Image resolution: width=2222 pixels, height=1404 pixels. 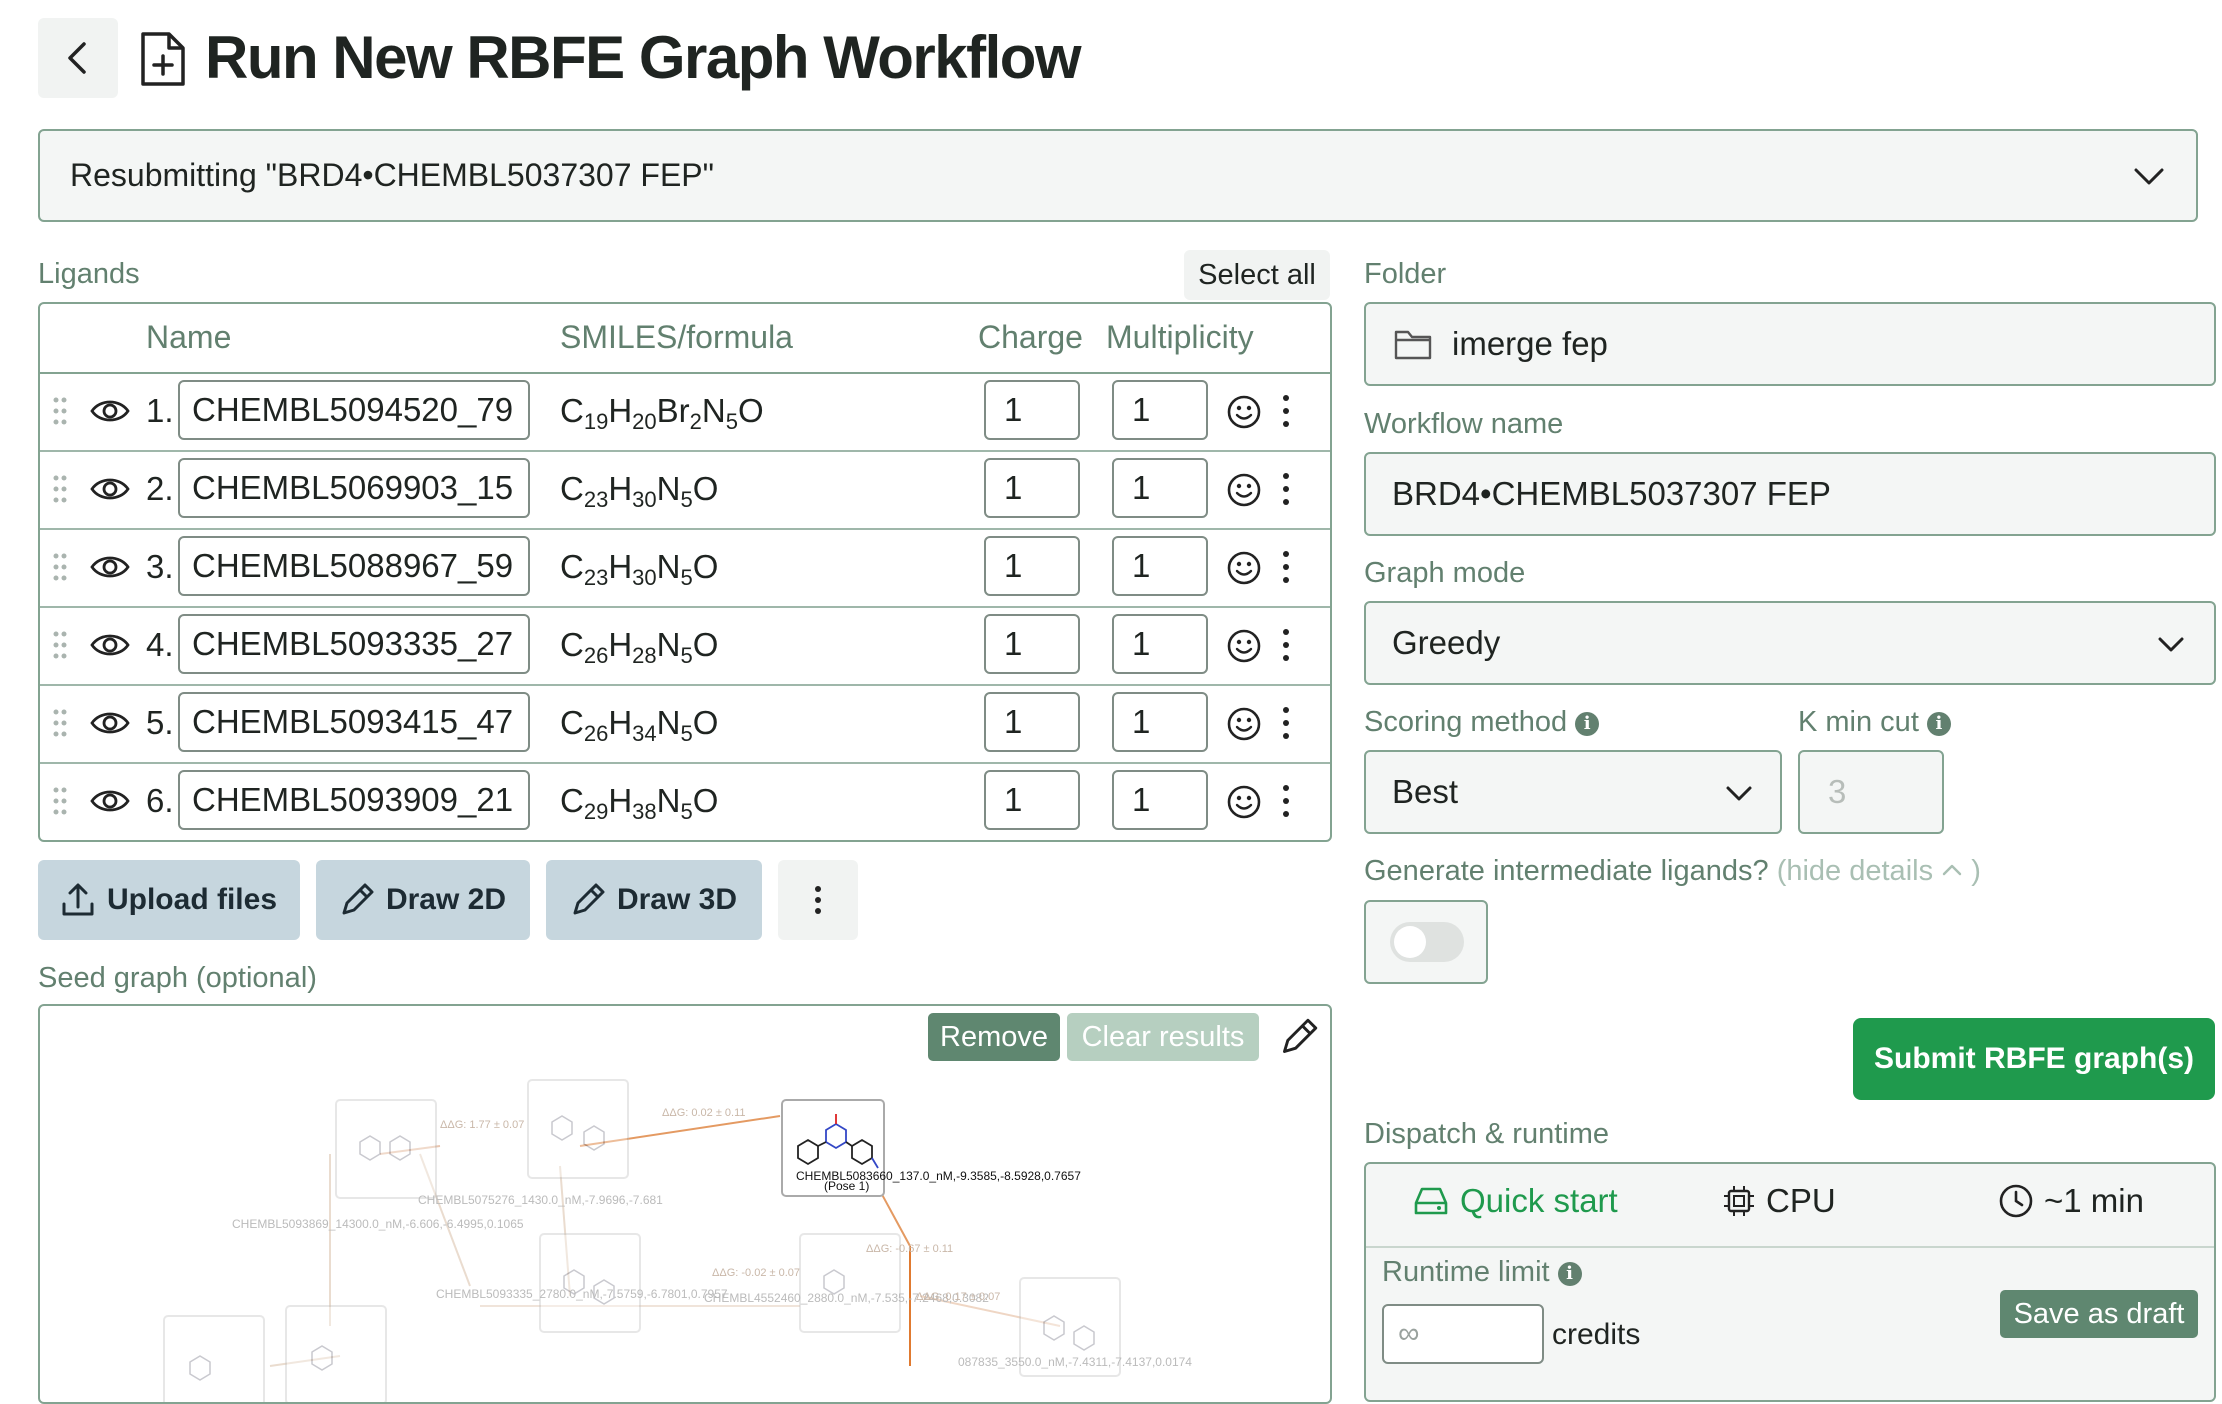 I want to click on graph-edge-label: ΔΔG: -0.67 ± 0.11, so click(x=909, y=1249).